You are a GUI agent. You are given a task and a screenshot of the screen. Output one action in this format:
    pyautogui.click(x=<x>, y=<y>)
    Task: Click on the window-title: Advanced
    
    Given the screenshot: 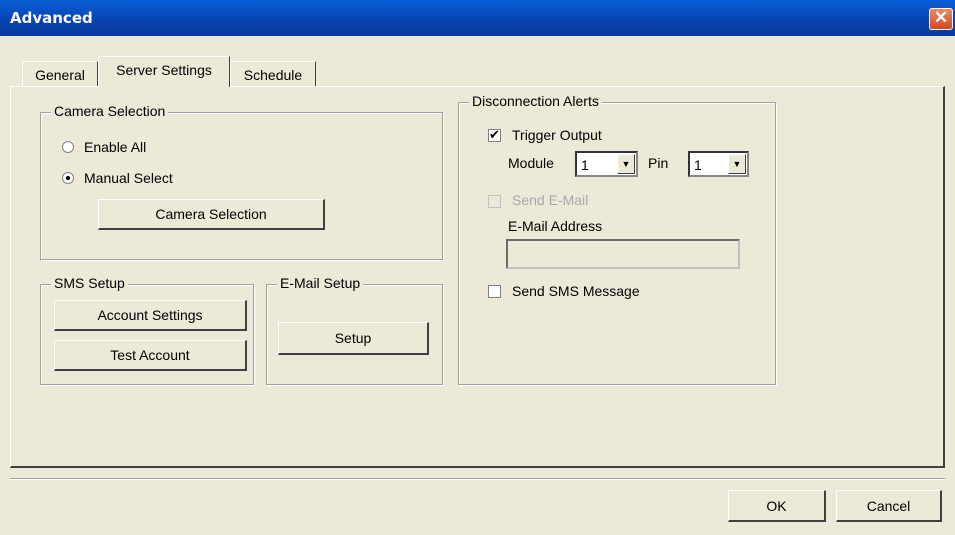 What is the action you would take?
    pyautogui.click(x=51, y=18)
    